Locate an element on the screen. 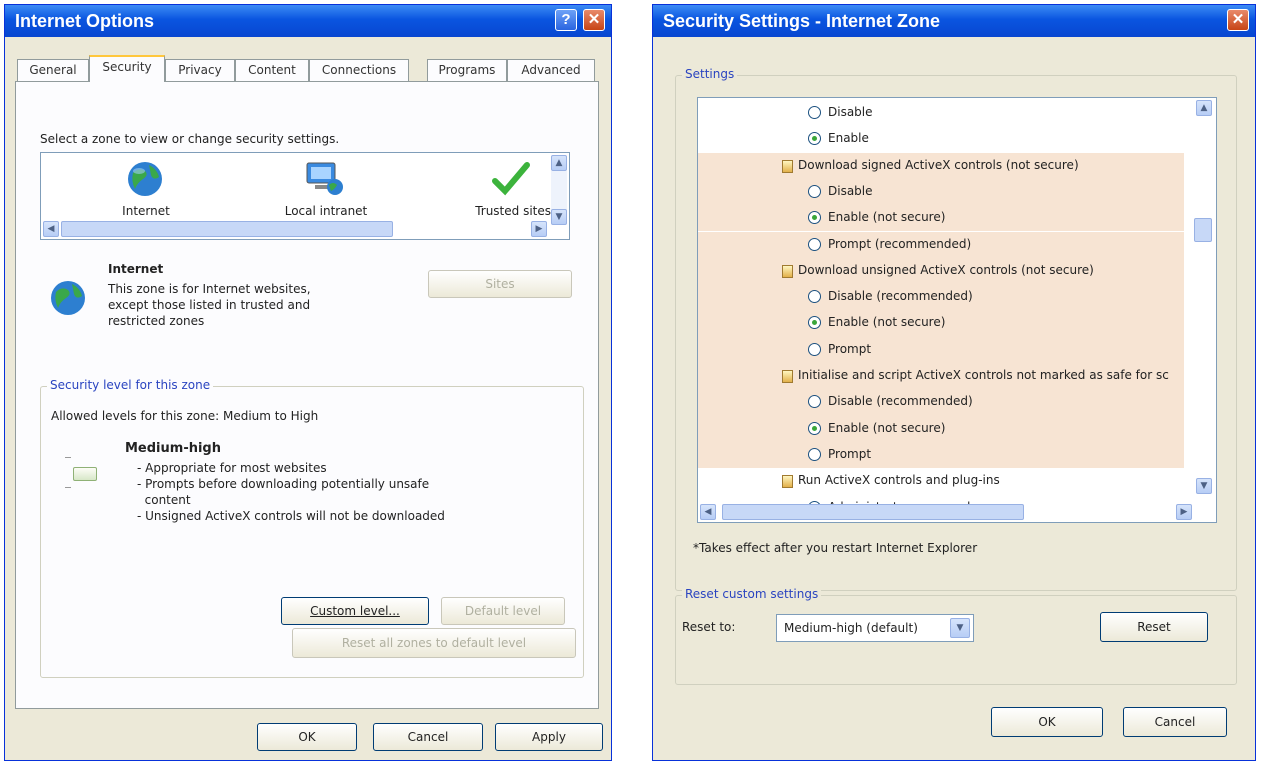 This screenshot has height=769, width=1261. tab-label: Programs is located at coordinates (467, 70).